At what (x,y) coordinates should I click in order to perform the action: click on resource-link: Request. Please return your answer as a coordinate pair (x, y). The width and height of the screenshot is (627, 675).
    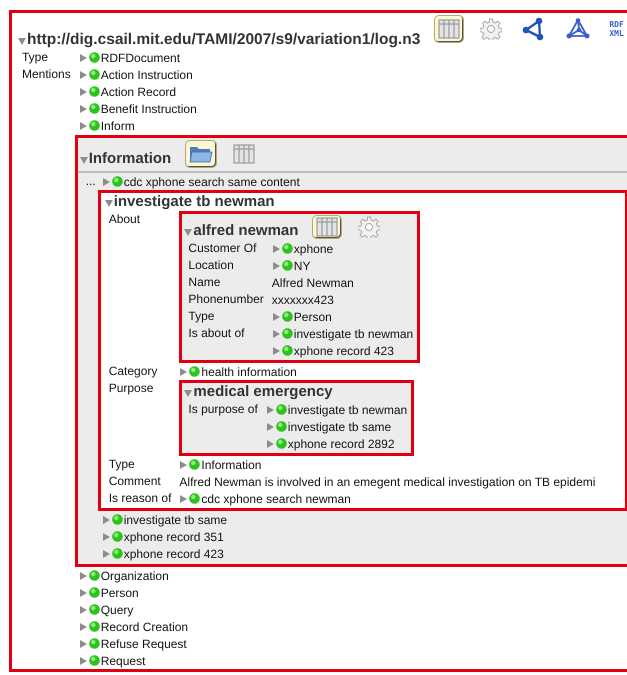
    Looking at the image, I should click on (123, 661).